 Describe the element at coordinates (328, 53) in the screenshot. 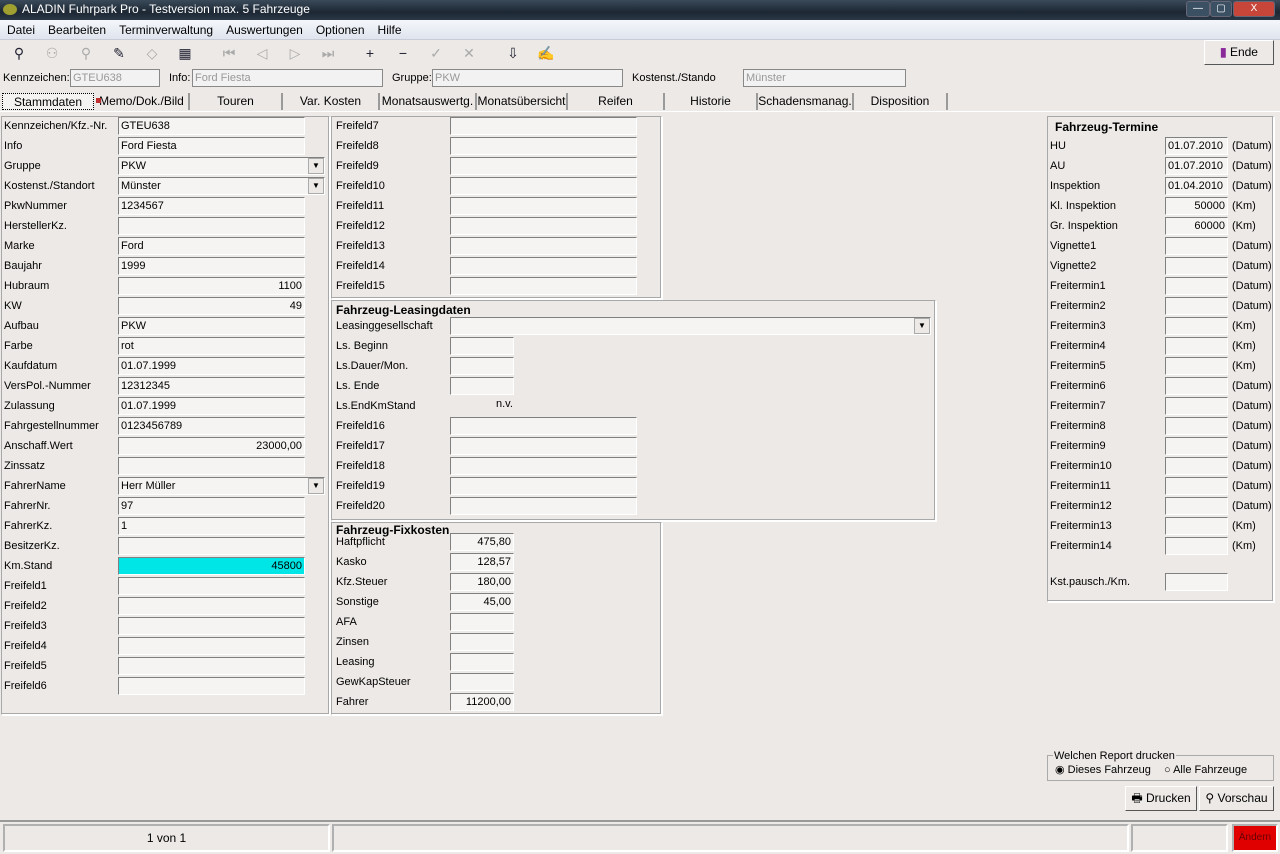

I see `last-icon: ⏭` at that location.